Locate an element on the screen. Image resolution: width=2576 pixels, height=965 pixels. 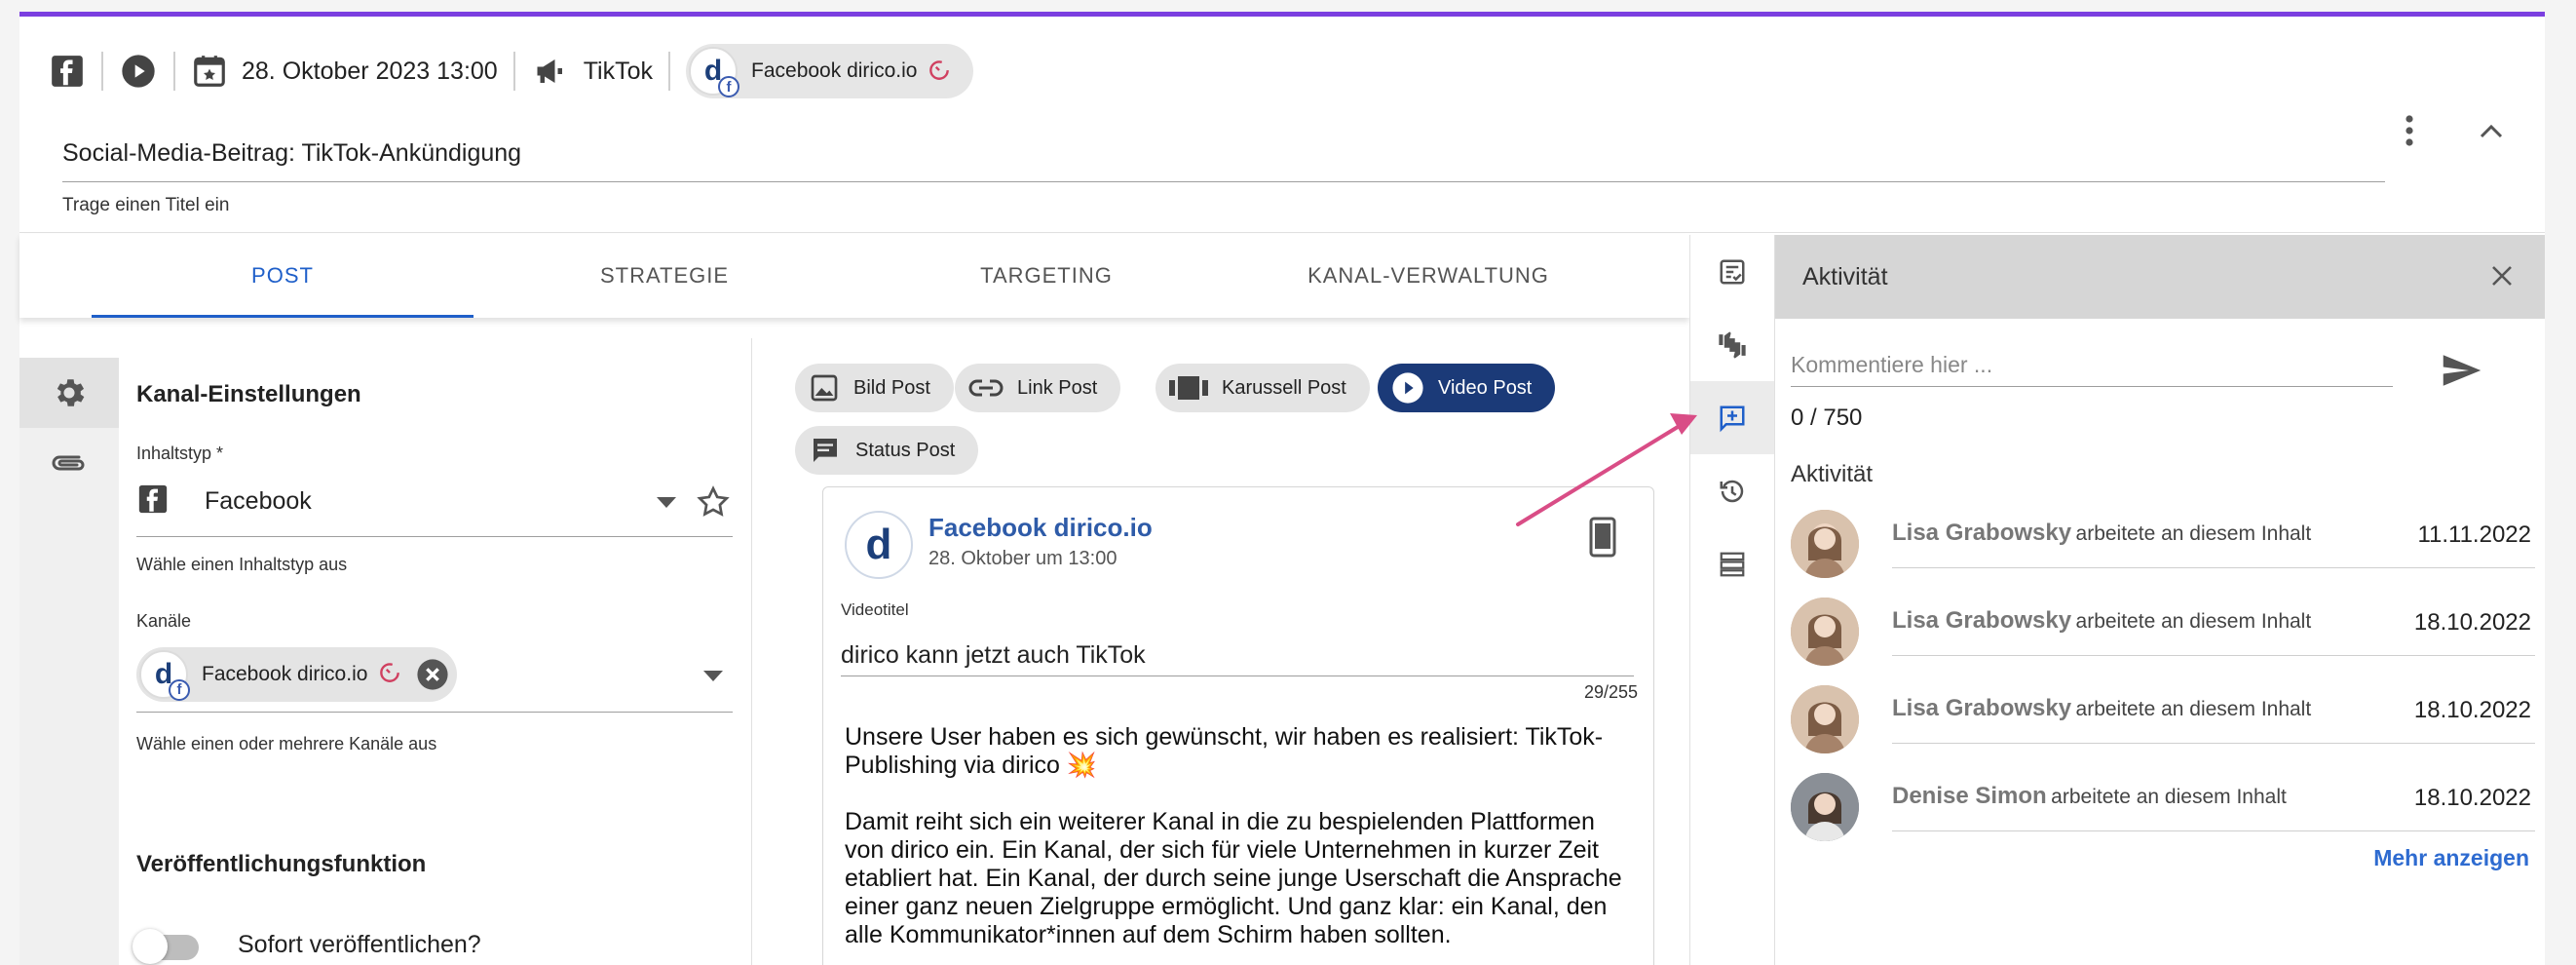
comment-char-count: 0 / 750 is located at coordinates (1827, 418).